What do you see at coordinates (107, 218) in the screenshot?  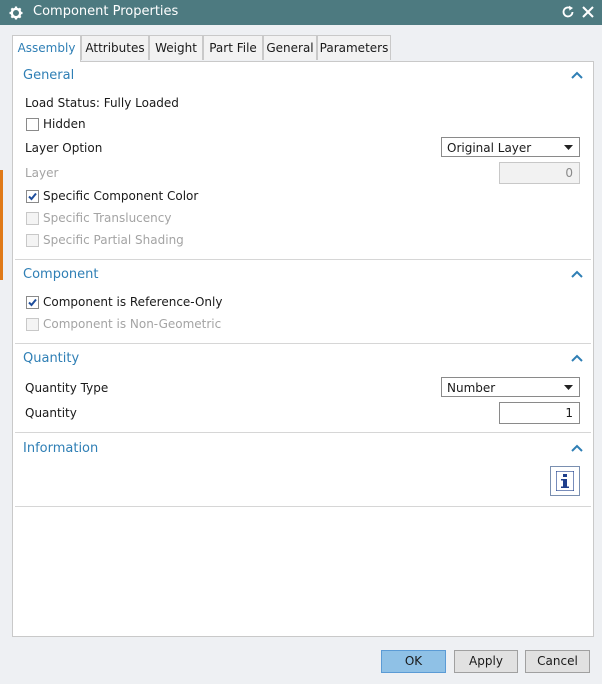 I see `translucency-label: Specific Translucency` at bounding box center [107, 218].